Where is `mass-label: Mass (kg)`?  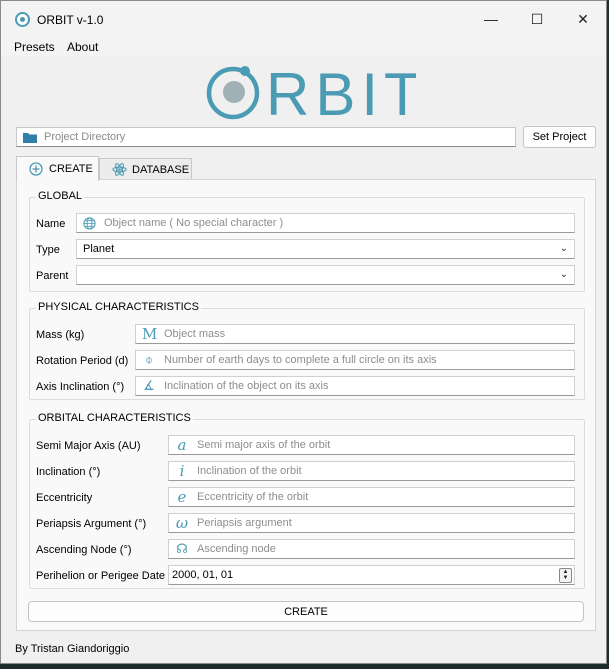
mass-label: Mass (kg) is located at coordinates (60, 335).